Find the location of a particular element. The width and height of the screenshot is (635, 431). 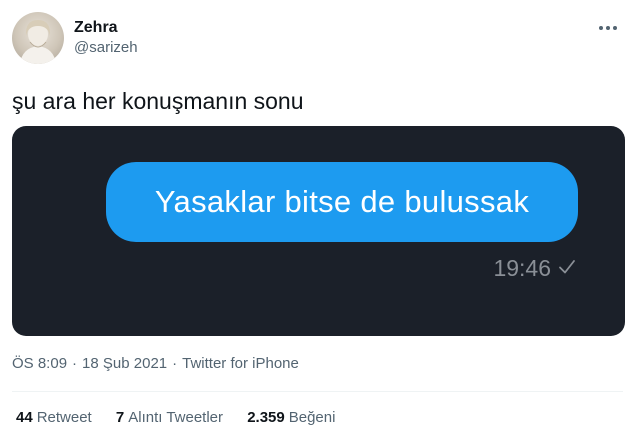

tweet-source: Twitter for iPhone is located at coordinates (240, 363).